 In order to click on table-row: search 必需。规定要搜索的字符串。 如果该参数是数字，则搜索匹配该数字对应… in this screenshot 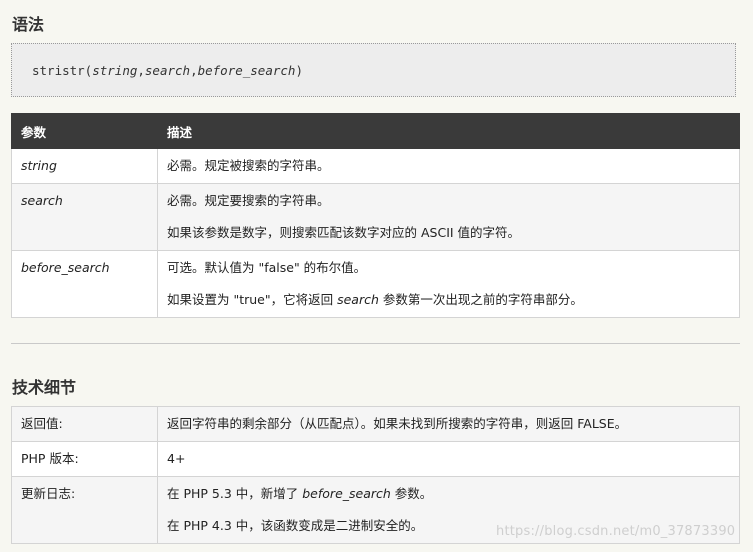, I will do `click(375, 217)`.